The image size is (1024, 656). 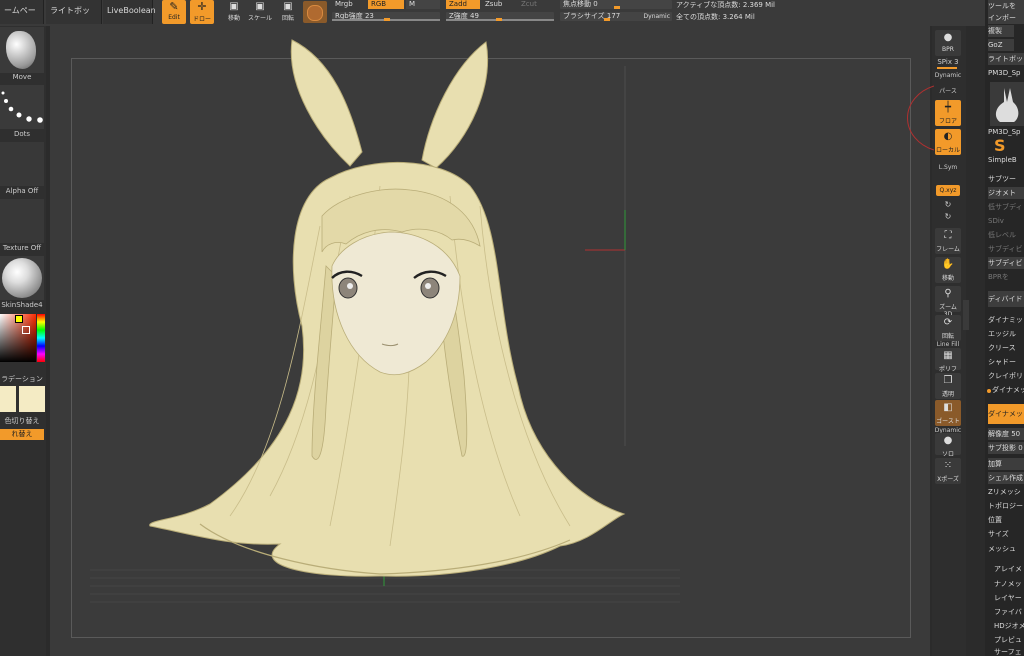 What do you see at coordinates (1006, 249) in the screenshot?
I see `geo-subdiv-1: サブディビ` at bounding box center [1006, 249].